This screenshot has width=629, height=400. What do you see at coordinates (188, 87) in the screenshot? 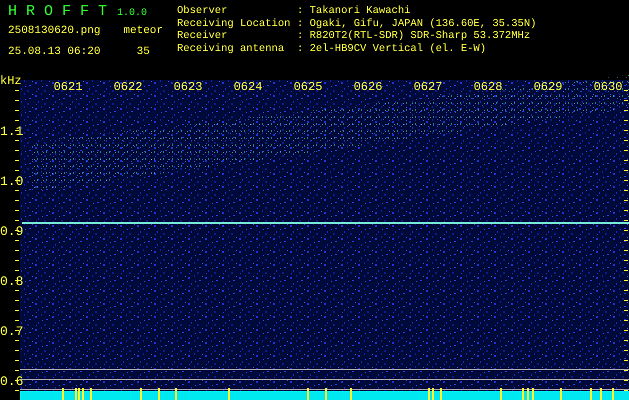
I see `time-label: 0623` at bounding box center [188, 87].